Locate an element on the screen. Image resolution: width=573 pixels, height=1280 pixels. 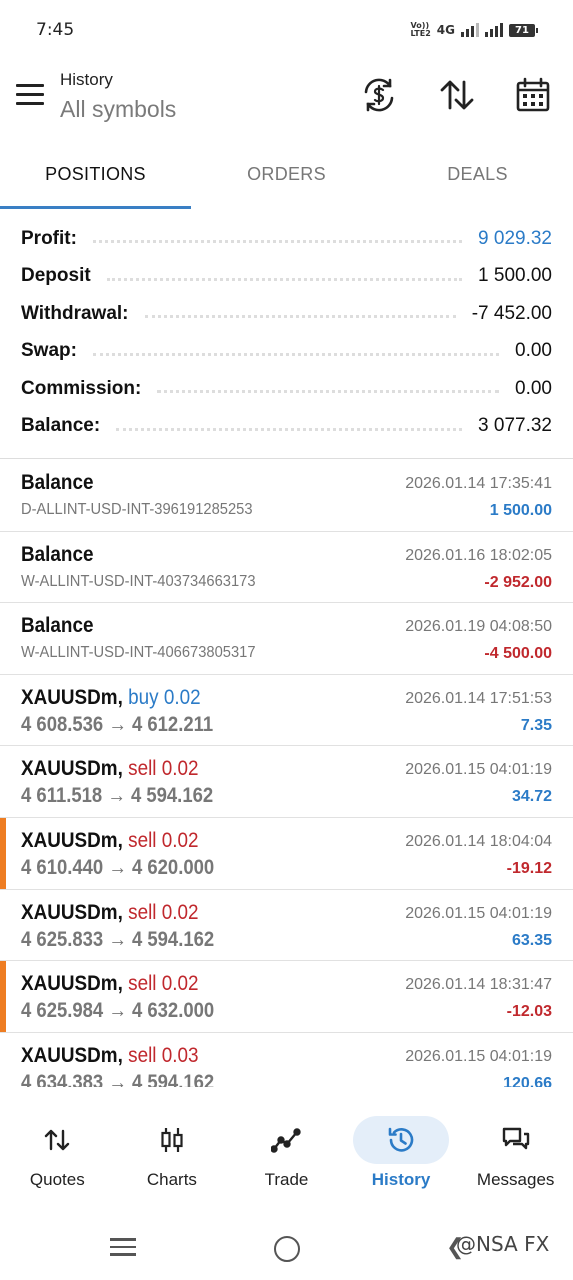
summary-label: Withdrawal: is located at coordinates (75, 313).